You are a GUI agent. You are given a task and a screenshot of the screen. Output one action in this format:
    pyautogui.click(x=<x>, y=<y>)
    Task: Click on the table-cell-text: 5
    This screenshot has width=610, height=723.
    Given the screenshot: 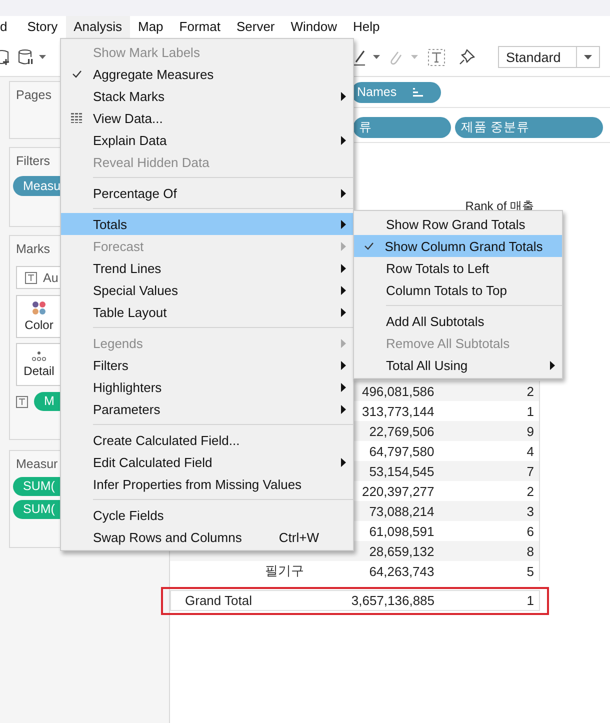 What is the action you would take?
    pyautogui.click(x=531, y=571)
    